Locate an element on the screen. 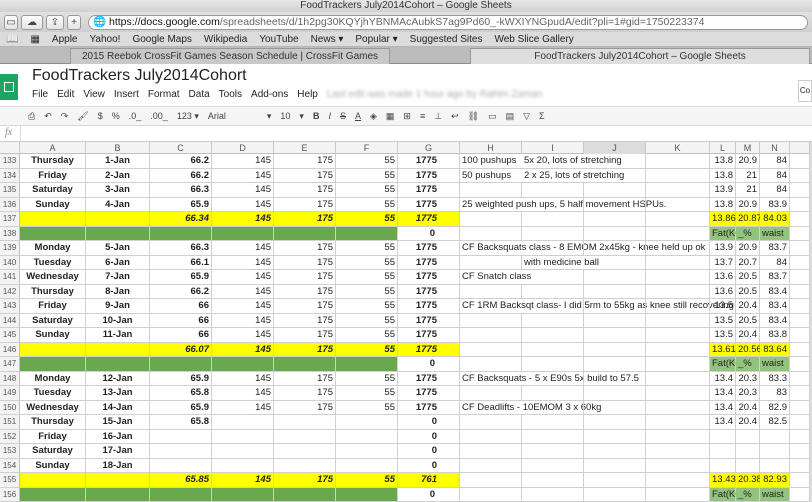 The width and height of the screenshot is (812, 502). number-format-dropdown: 123 ▾ is located at coordinates (188, 116).